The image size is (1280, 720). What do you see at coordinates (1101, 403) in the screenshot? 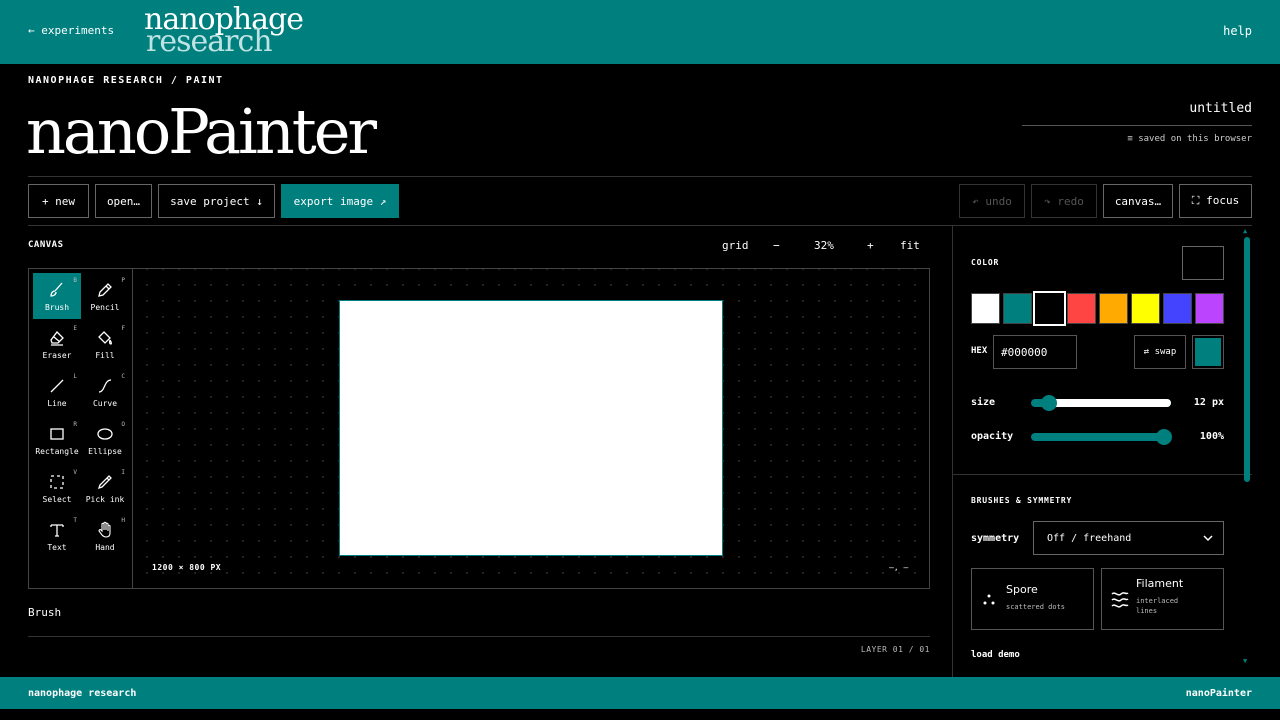
I see `size-slider` at bounding box center [1101, 403].